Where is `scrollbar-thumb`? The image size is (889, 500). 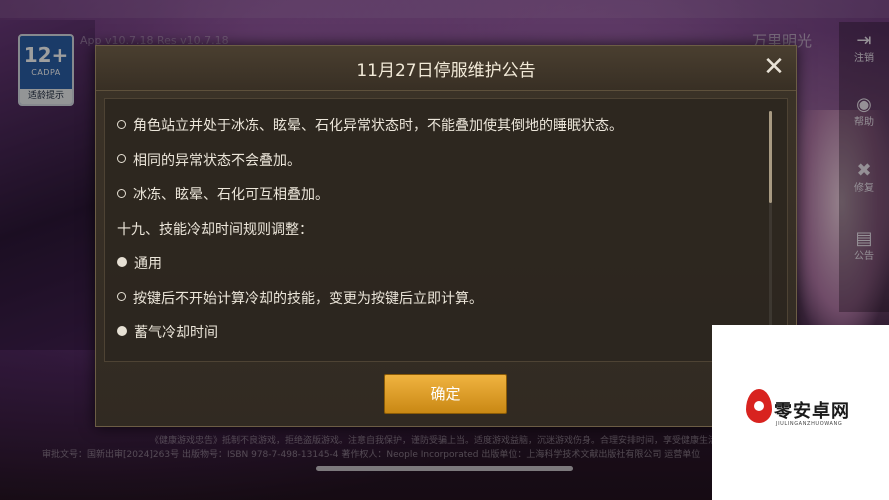 scrollbar-thumb is located at coordinates (770, 157).